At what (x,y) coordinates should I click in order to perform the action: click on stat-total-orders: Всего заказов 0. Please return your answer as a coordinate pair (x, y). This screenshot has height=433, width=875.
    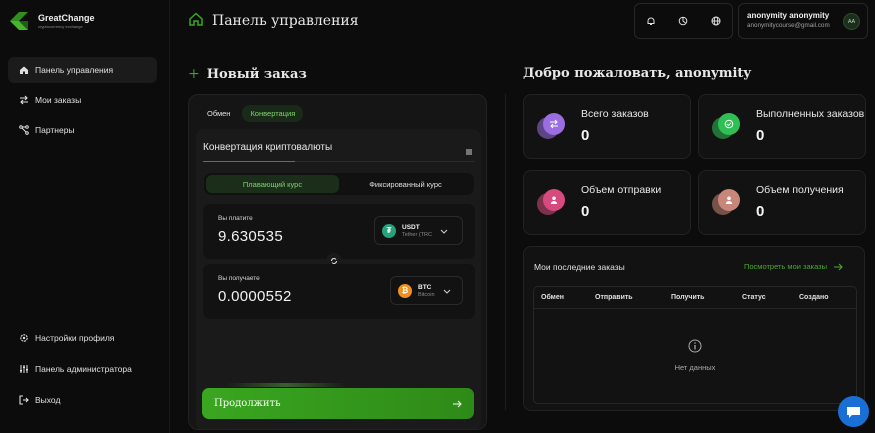
    Looking at the image, I should click on (607, 126).